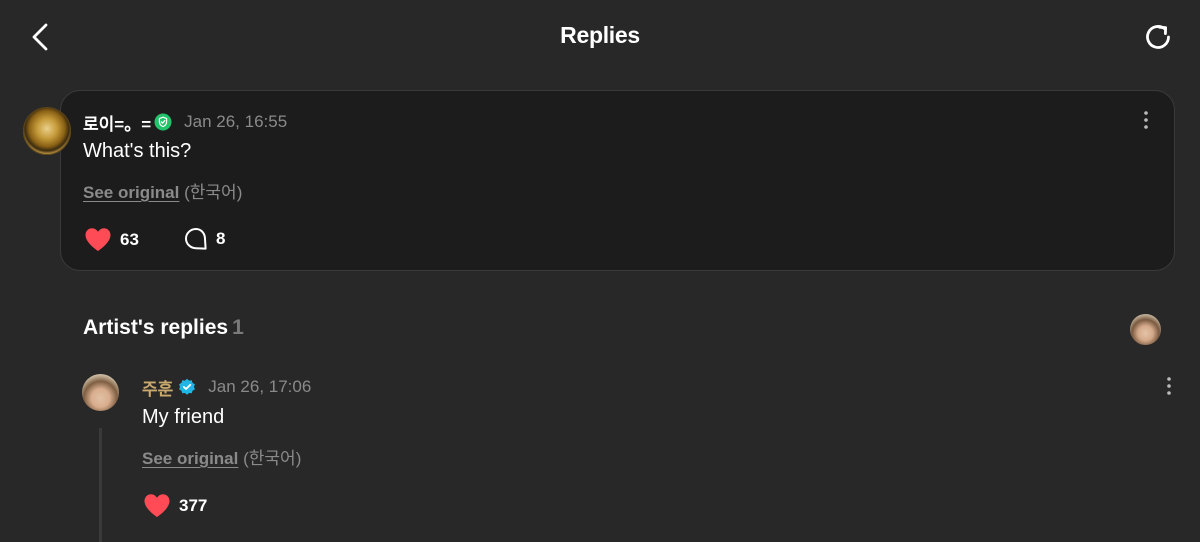 The height and width of the screenshot is (542, 1200). What do you see at coordinates (137, 151) in the screenshot?
I see `comment-text: What's this?` at bounding box center [137, 151].